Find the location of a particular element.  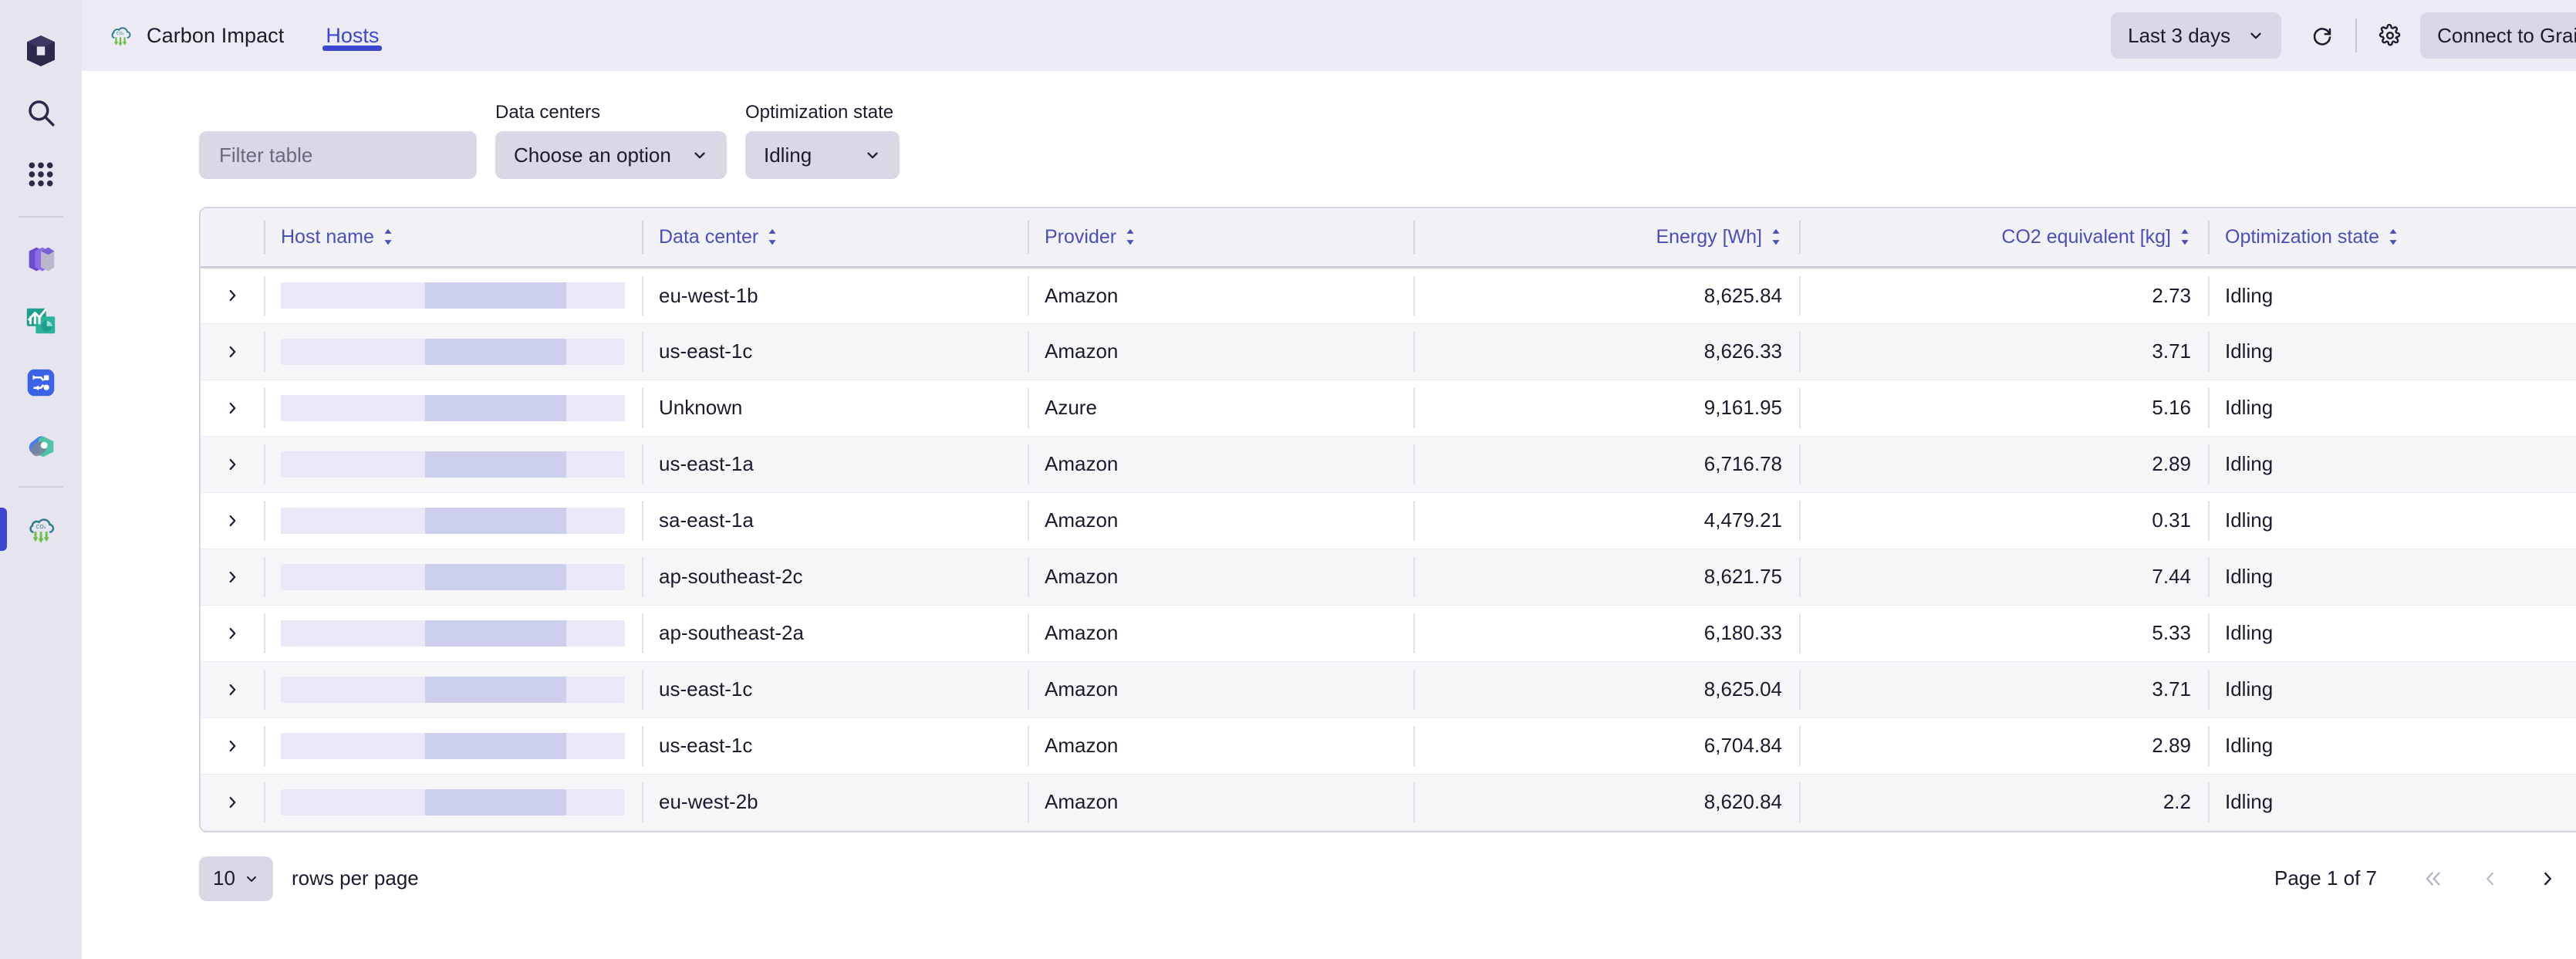

energy-cell: 6,716.78 is located at coordinates (1606, 464).